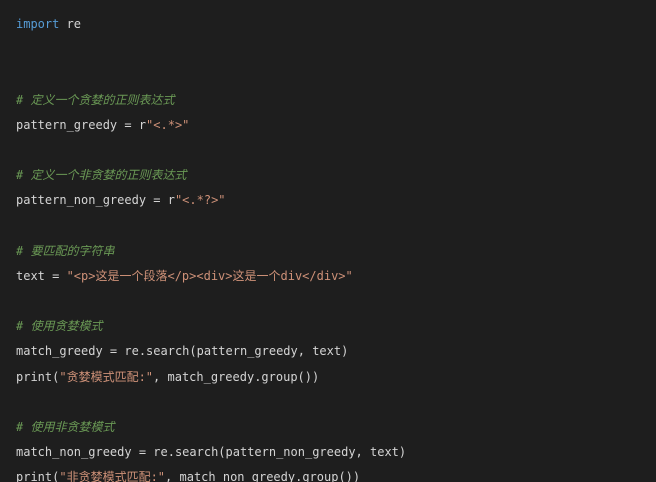 The height and width of the screenshot is (482, 656). Describe the element at coordinates (236, 376) in the screenshot. I see `code-token-plain: , match_greedy.group())` at that location.